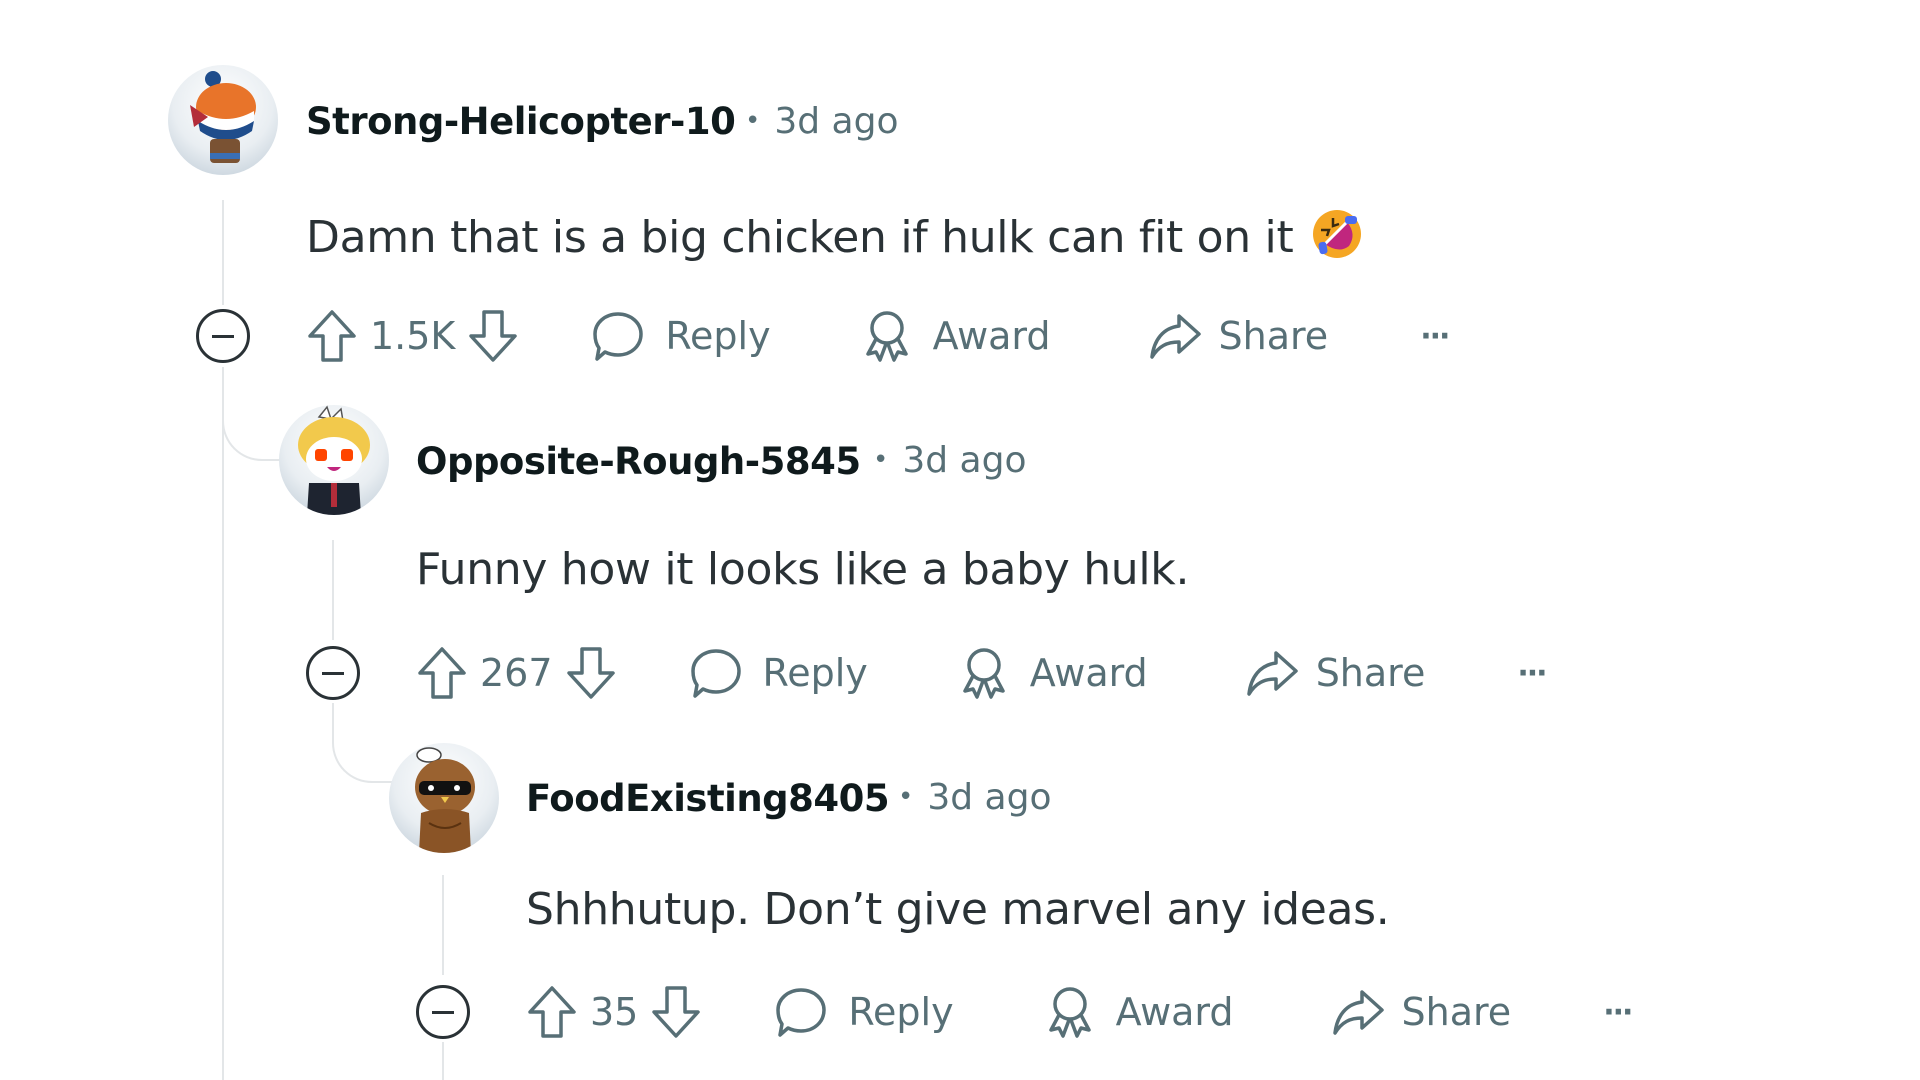 The width and height of the screenshot is (1920, 1080). Describe the element at coordinates (708, 798) in the screenshot. I see `comment-author: FoodExisting8405` at that location.